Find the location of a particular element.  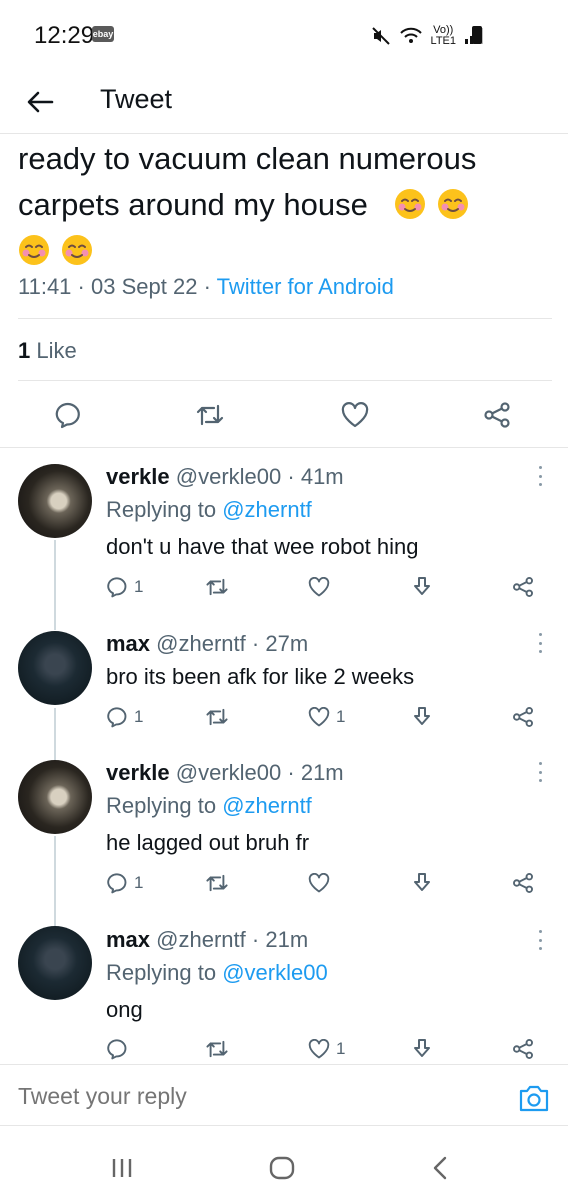

tweet-time: 11:41 is located at coordinates (45, 286).